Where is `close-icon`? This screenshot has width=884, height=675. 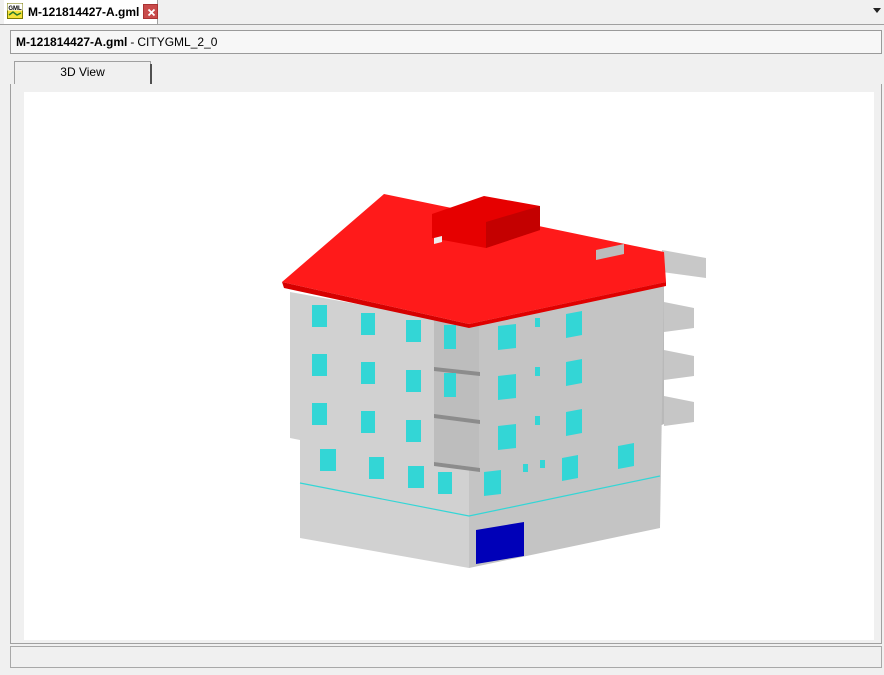 close-icon is located at coordinates (151, 12).